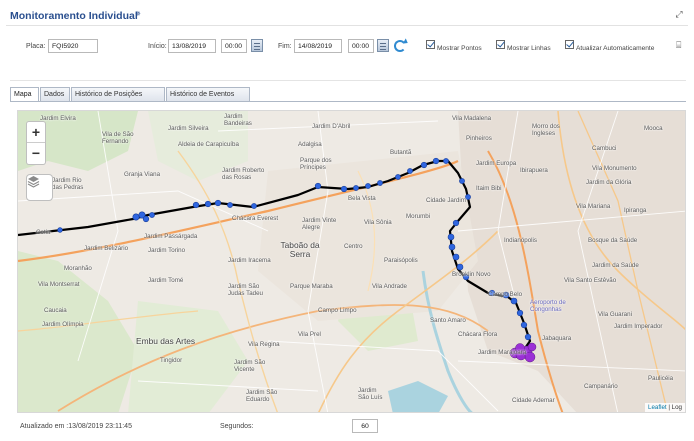  Describe the element at coordinates (472, 118) in the screenshot. I see `map-label: Vila Madalena` at that location.